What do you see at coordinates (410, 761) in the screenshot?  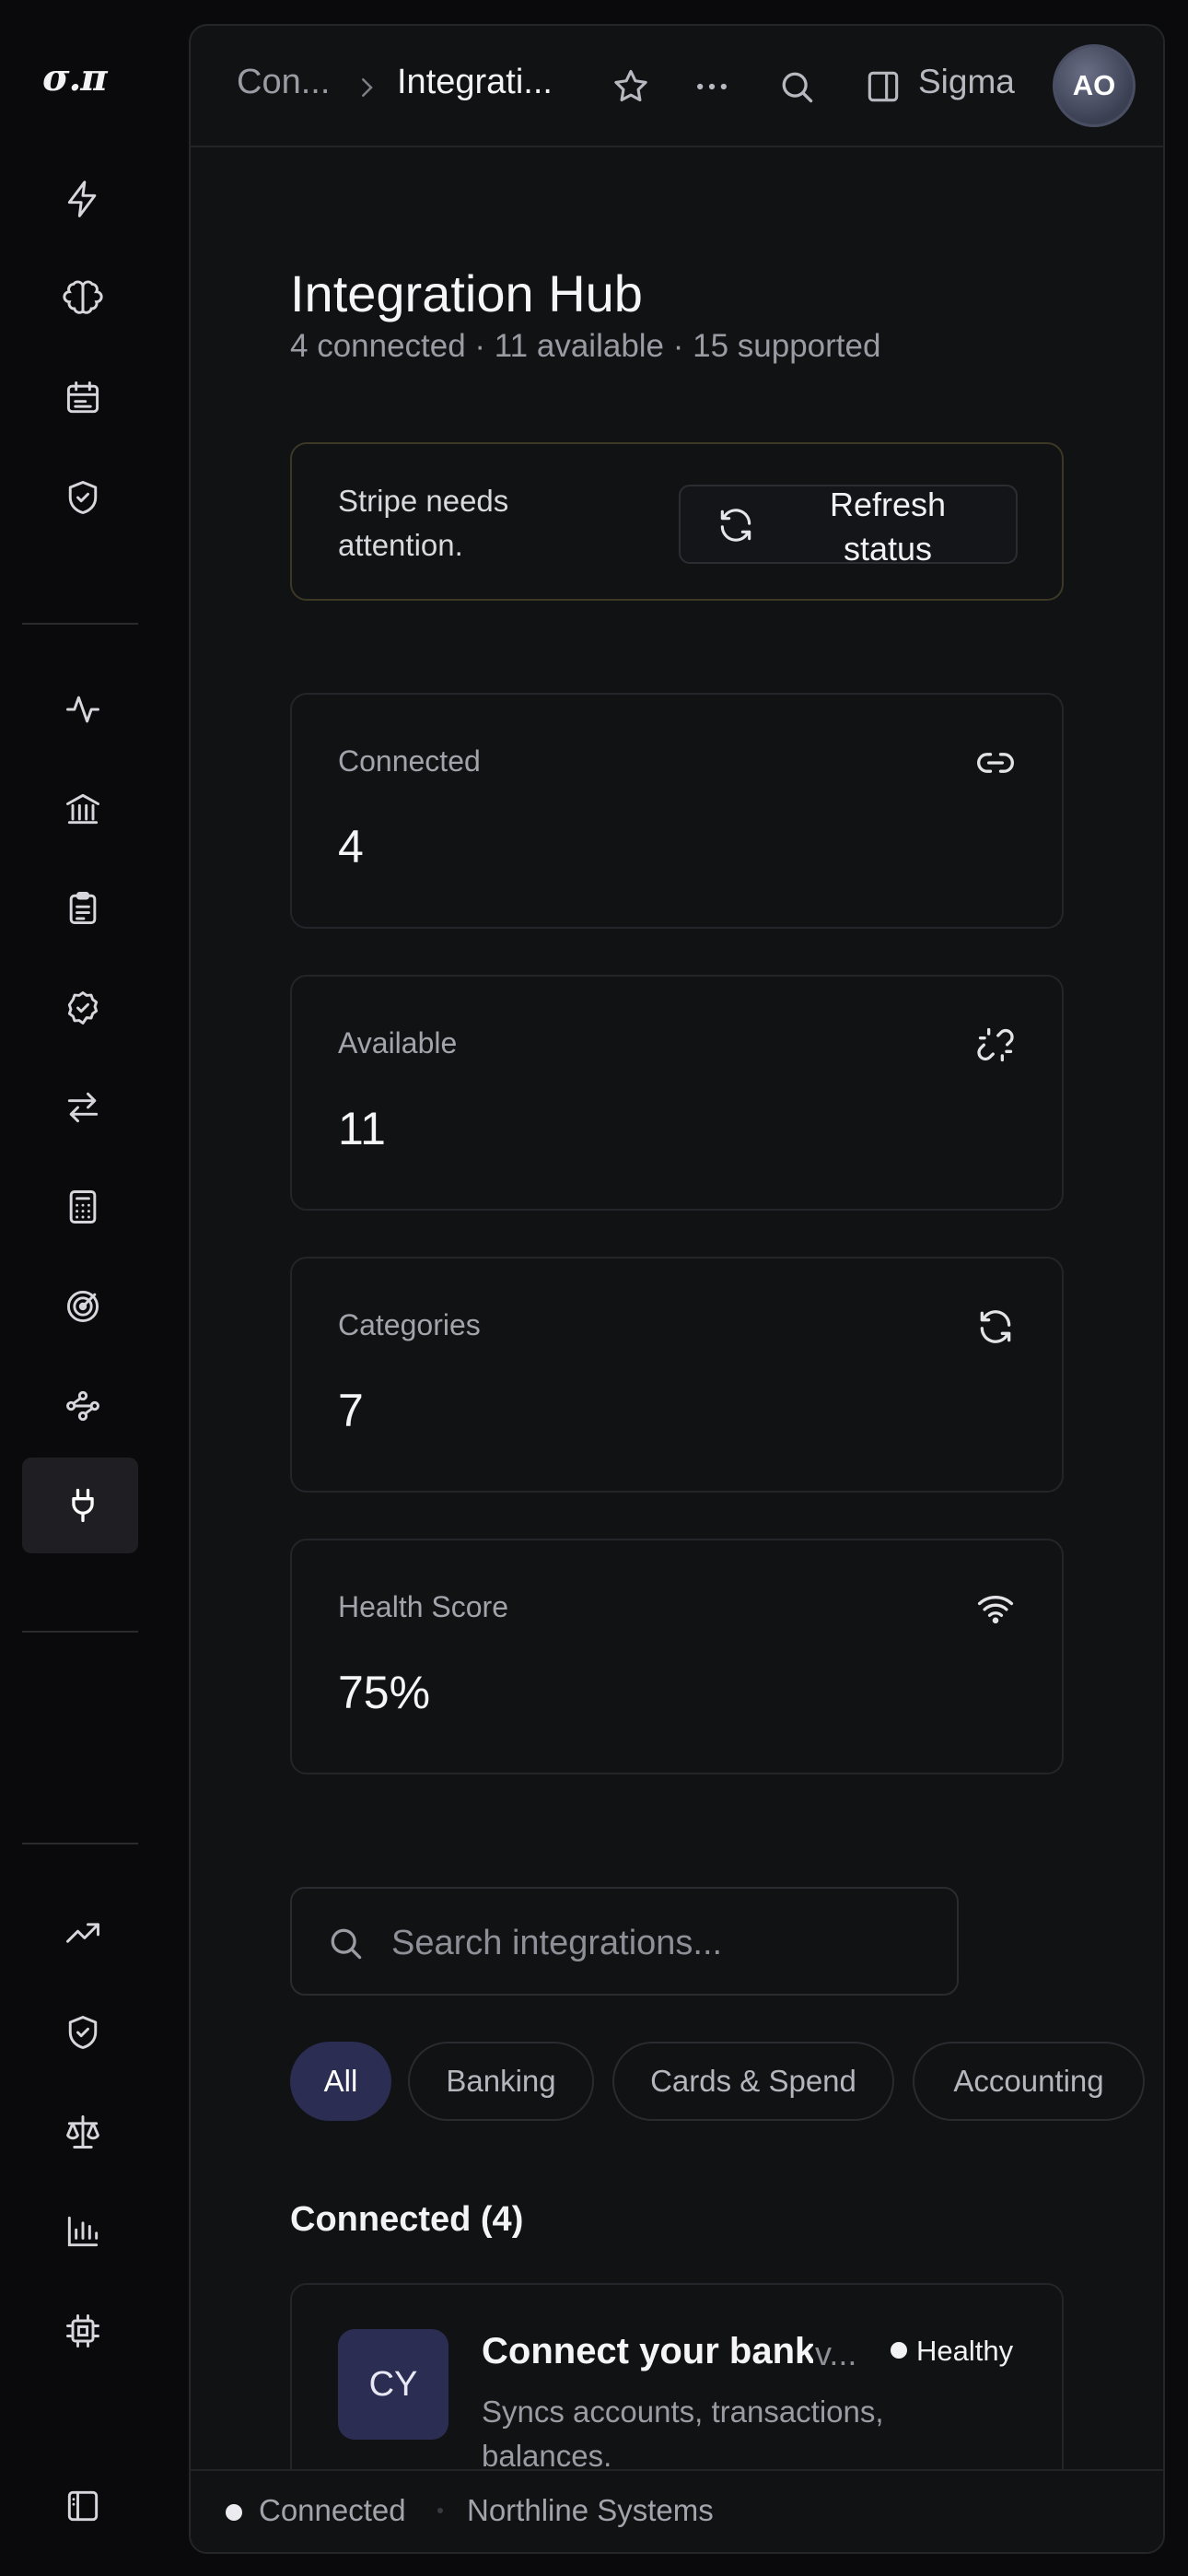 I see `stat-label: Connected` at bounding box center [410, 761].